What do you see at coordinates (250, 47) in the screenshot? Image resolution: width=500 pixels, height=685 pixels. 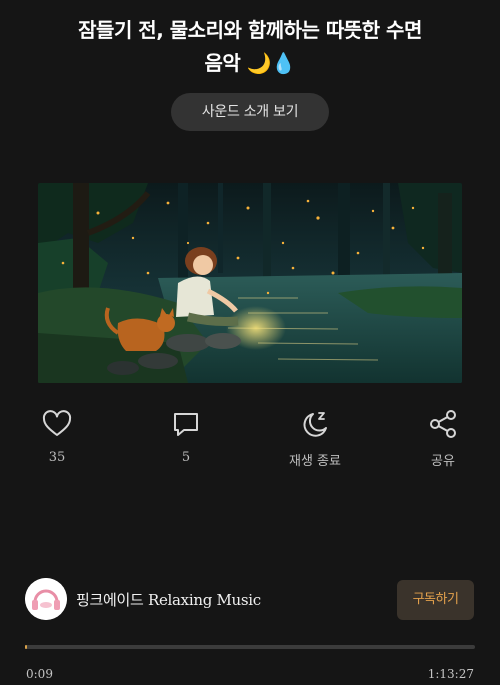 I see `video-title: 잠들기 전, 물소리와 함께하는 따뜻한 수면 음악 🌙💧` at bounding box center [250, 47].